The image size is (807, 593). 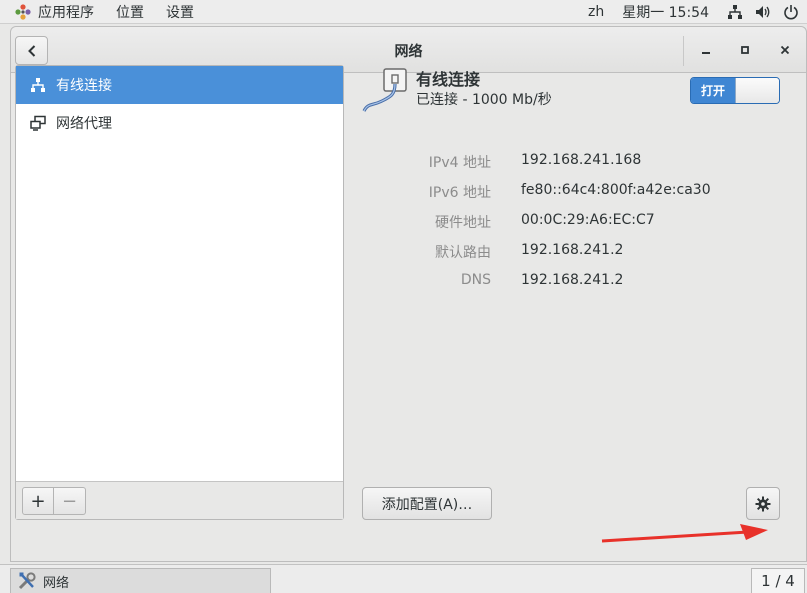 I want to click on property-value: 192.168.241.168, so click(x=581, y=160).